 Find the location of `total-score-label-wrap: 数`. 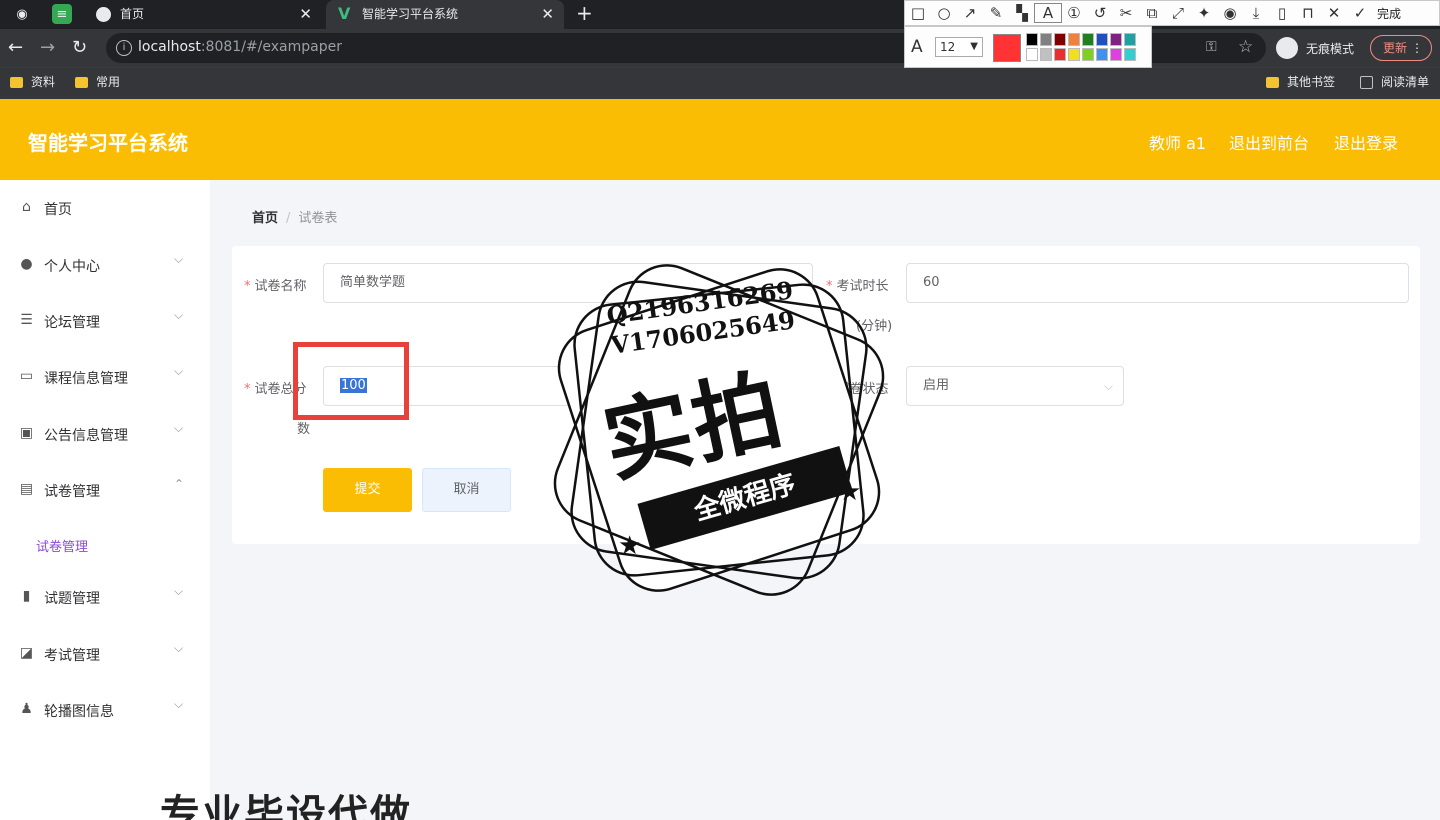

total-score-label-wrap: 数 is located at coordinates (304, 429).